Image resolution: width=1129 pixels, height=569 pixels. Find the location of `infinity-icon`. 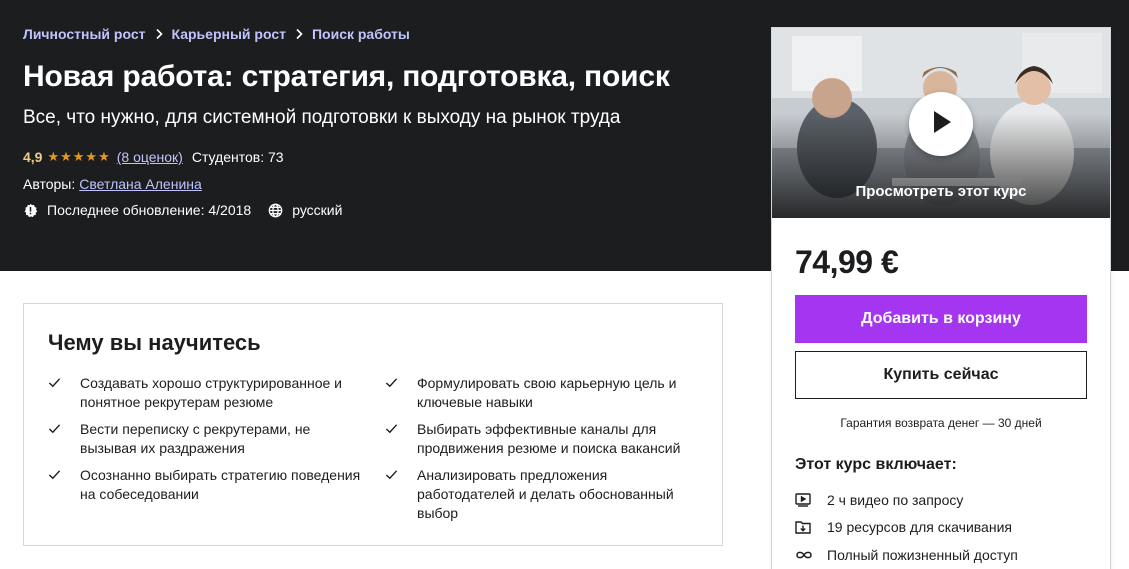

infinity-icon is located at coordinates (811, 555).